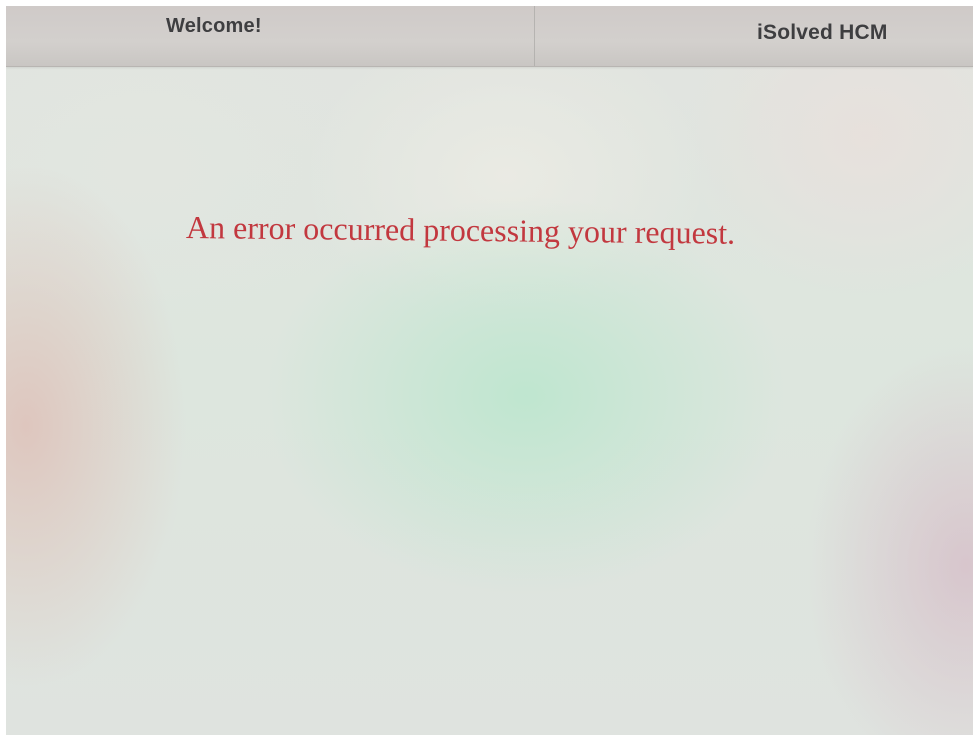 The width and height of the screenshot is (973, 735). What do you see at coordinates (822, 32) in the screenshot?
I see `brand-title: iSolved HCM` at bounding box center [822, 32].